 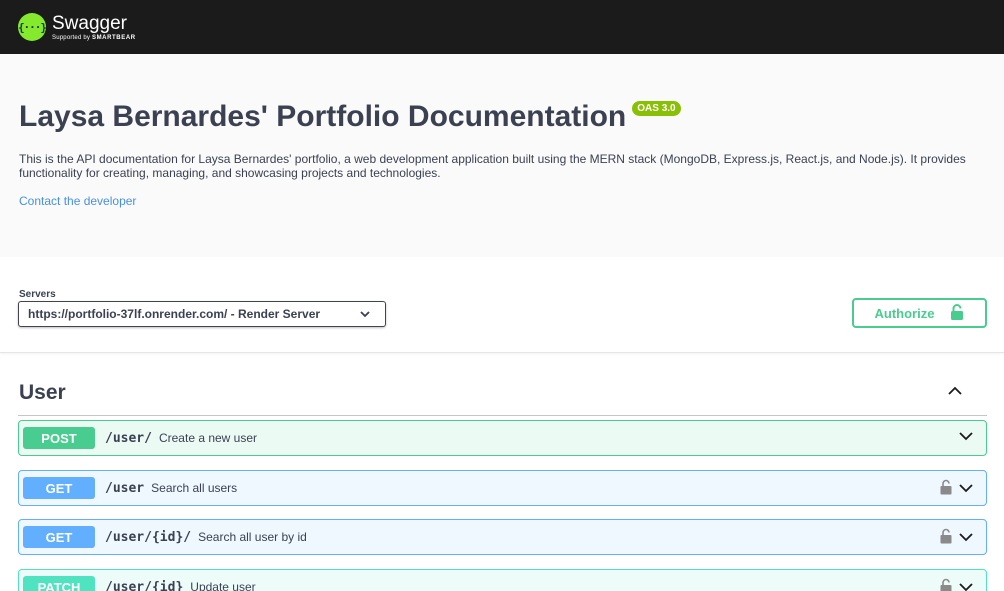 I want to click on operation-summary: Search all user by id, so click(x=252, y=537).